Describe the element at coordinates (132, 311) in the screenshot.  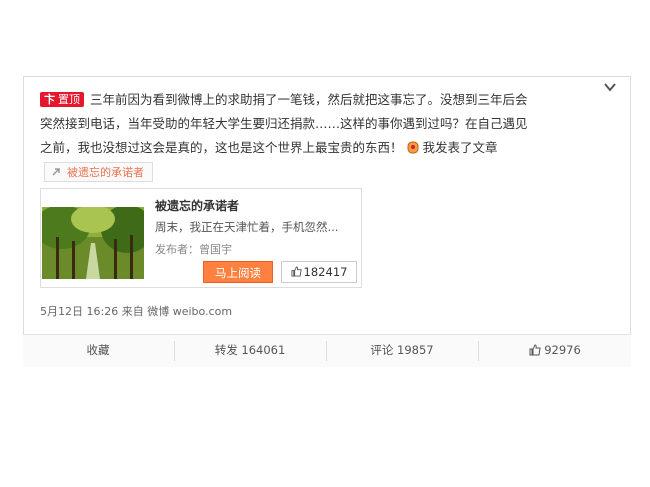
I see `source-prefix: 来自` at that location.